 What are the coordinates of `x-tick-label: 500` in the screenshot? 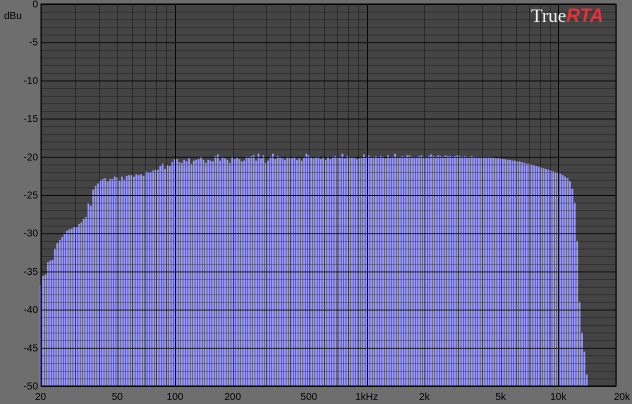 It's located at (309, 397).